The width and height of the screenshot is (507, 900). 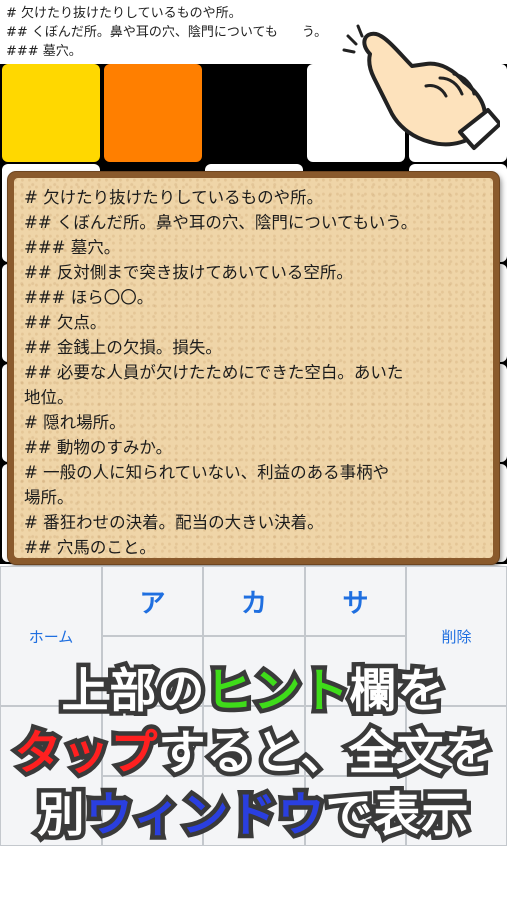 I want to click on popup-line: # 欠けたり抜けたりしているものや所。, so click(x=174, y=197).